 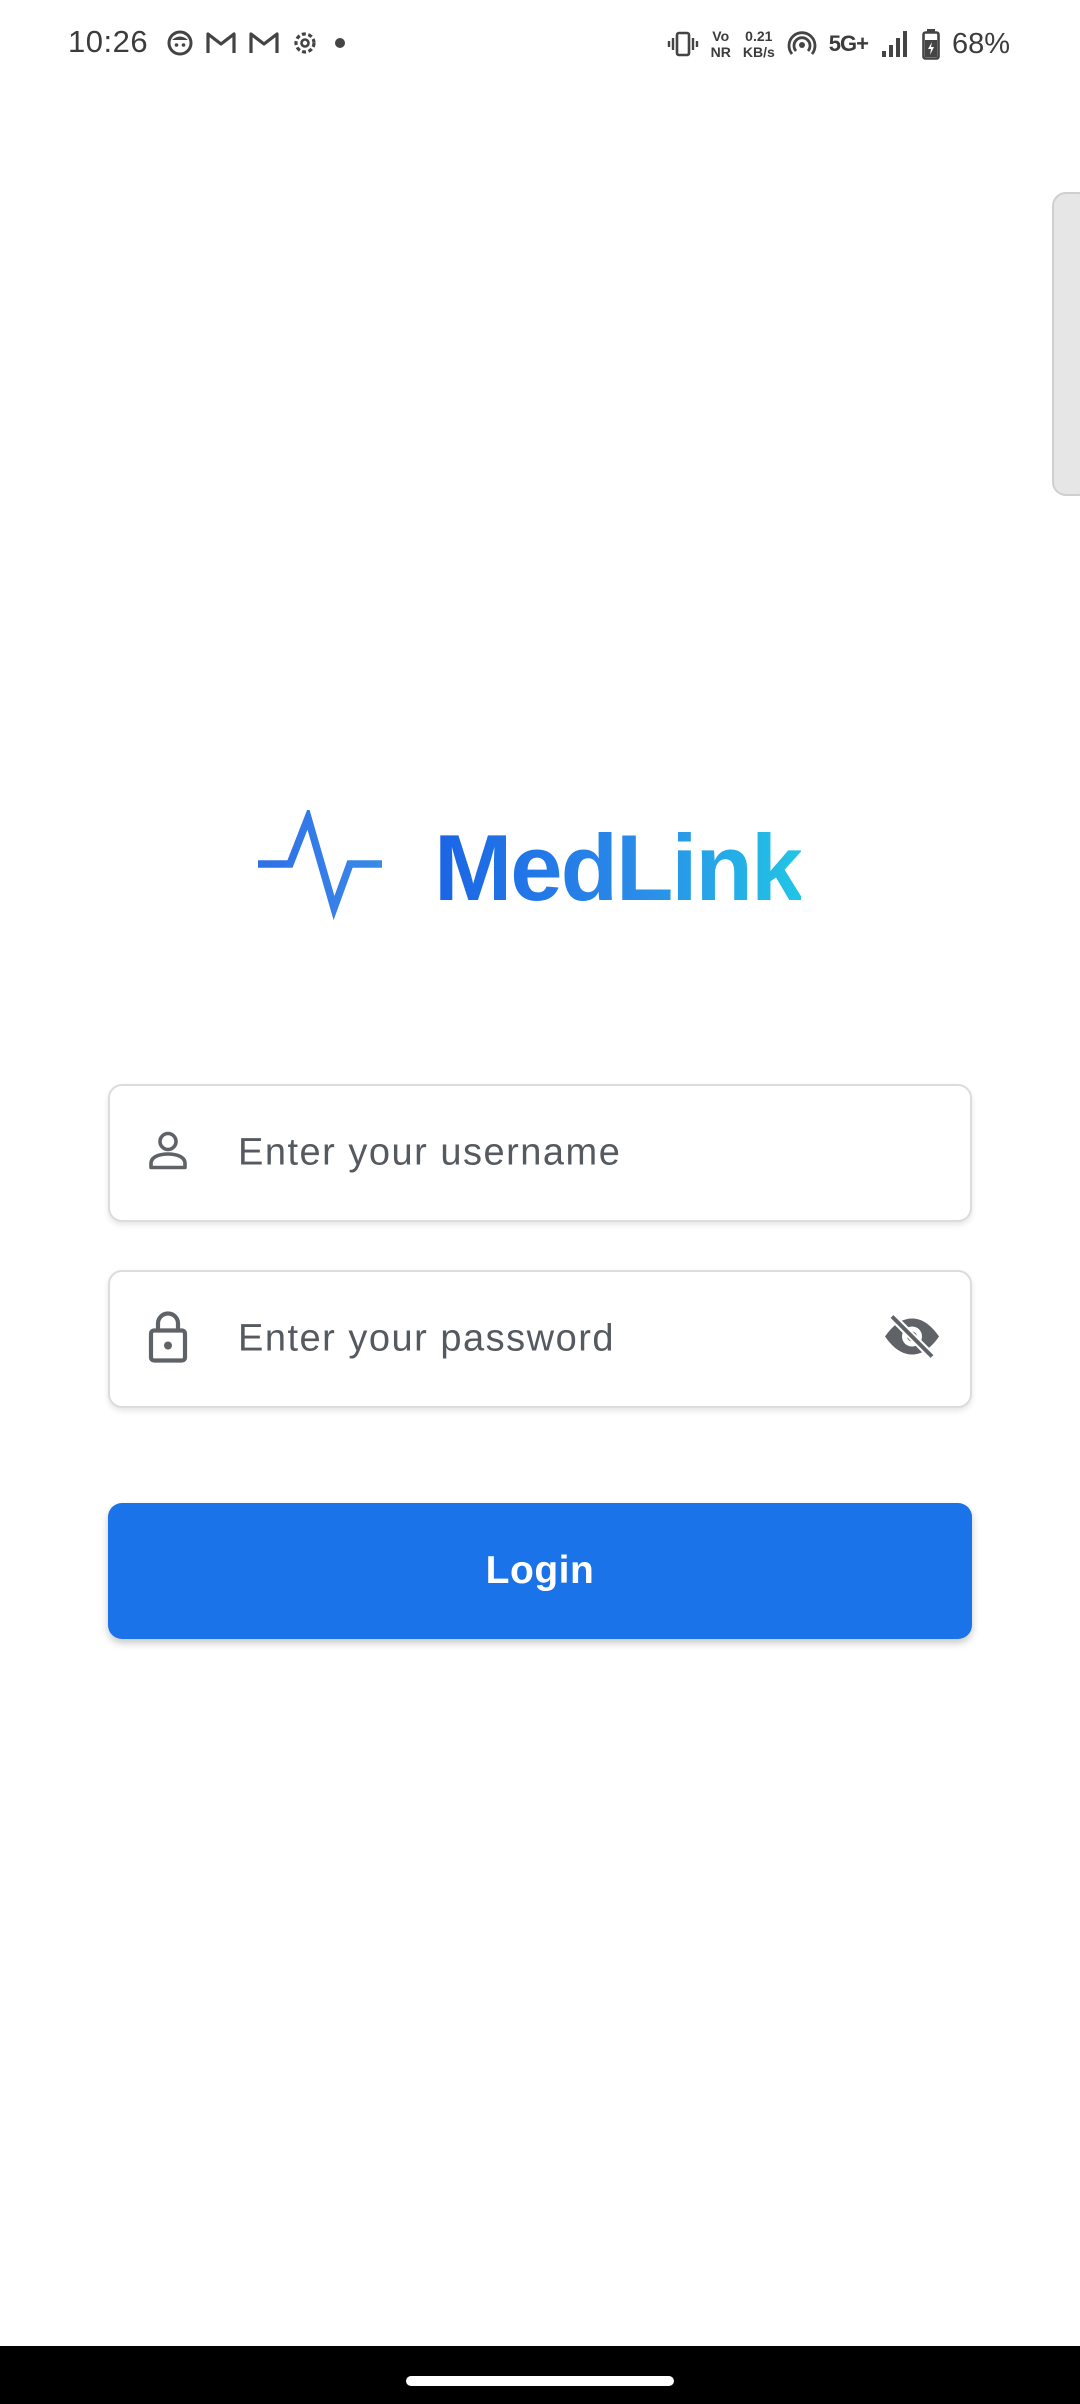 What do you see at coordinates (912, 1339) in the screenshot?
I see `visibility-off-icon` at bounding box center [912, 1339].